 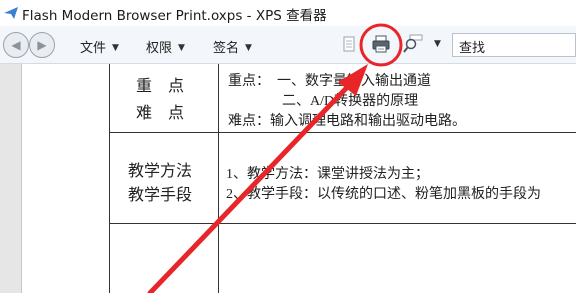 I want to click on search-field: 查找, so click(x=514, y=45).